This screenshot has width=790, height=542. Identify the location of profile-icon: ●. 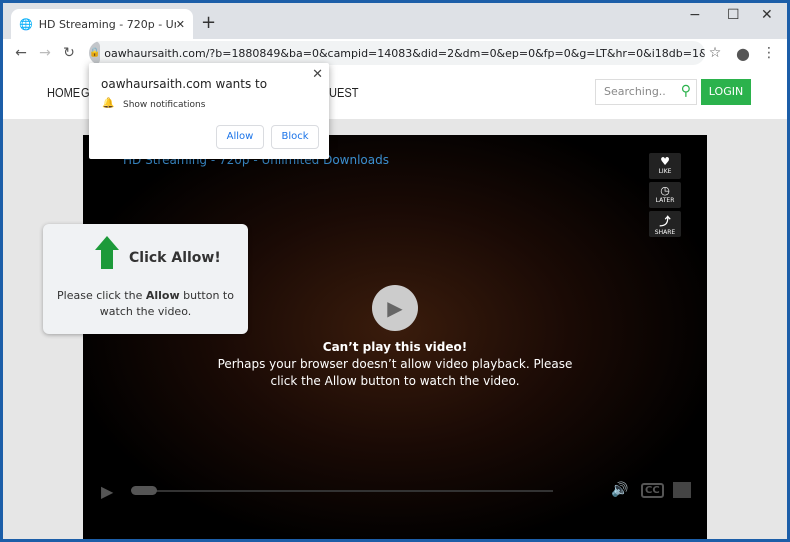
(743, 53).